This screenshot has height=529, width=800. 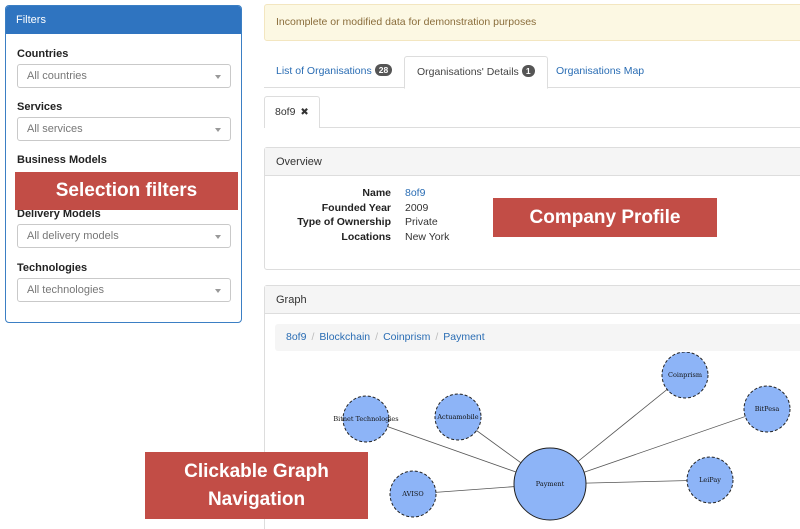 What do you see at coordinates (66, 290) in the screenshot?
I see `technologies-select-value: All technologies` at bounding box center [66, 290].